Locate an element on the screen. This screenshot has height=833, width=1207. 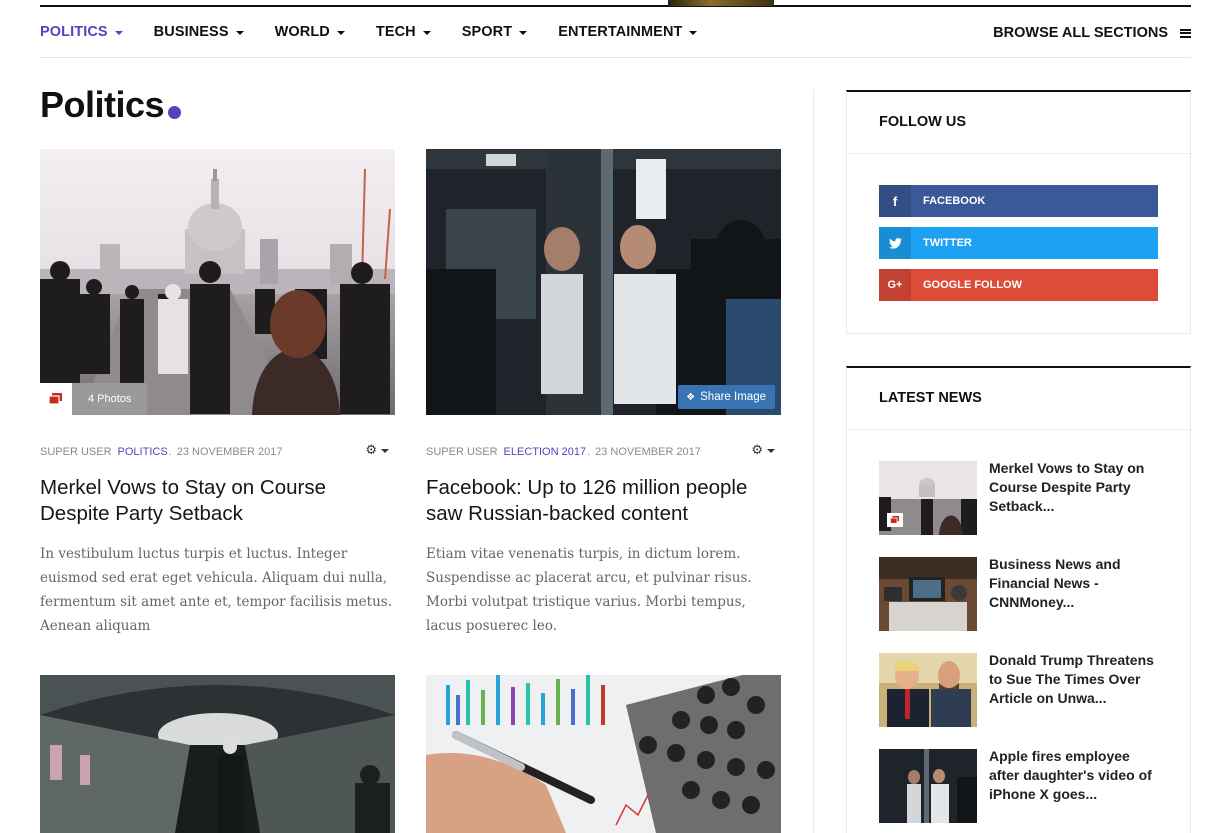
category-link: ELECTION 2017 is located at coordinates (545, 452).